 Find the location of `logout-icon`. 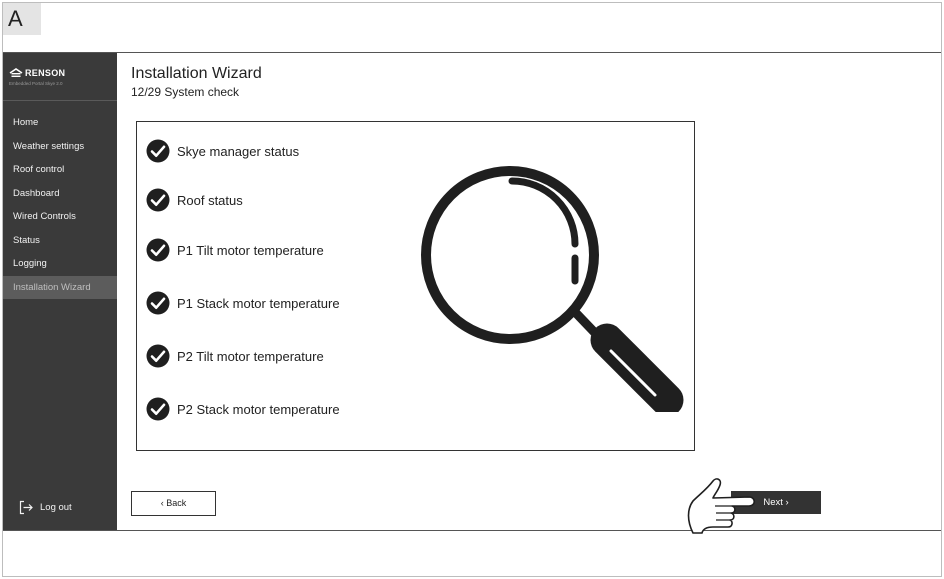

logout-icon is located at coordinates (26, 507).